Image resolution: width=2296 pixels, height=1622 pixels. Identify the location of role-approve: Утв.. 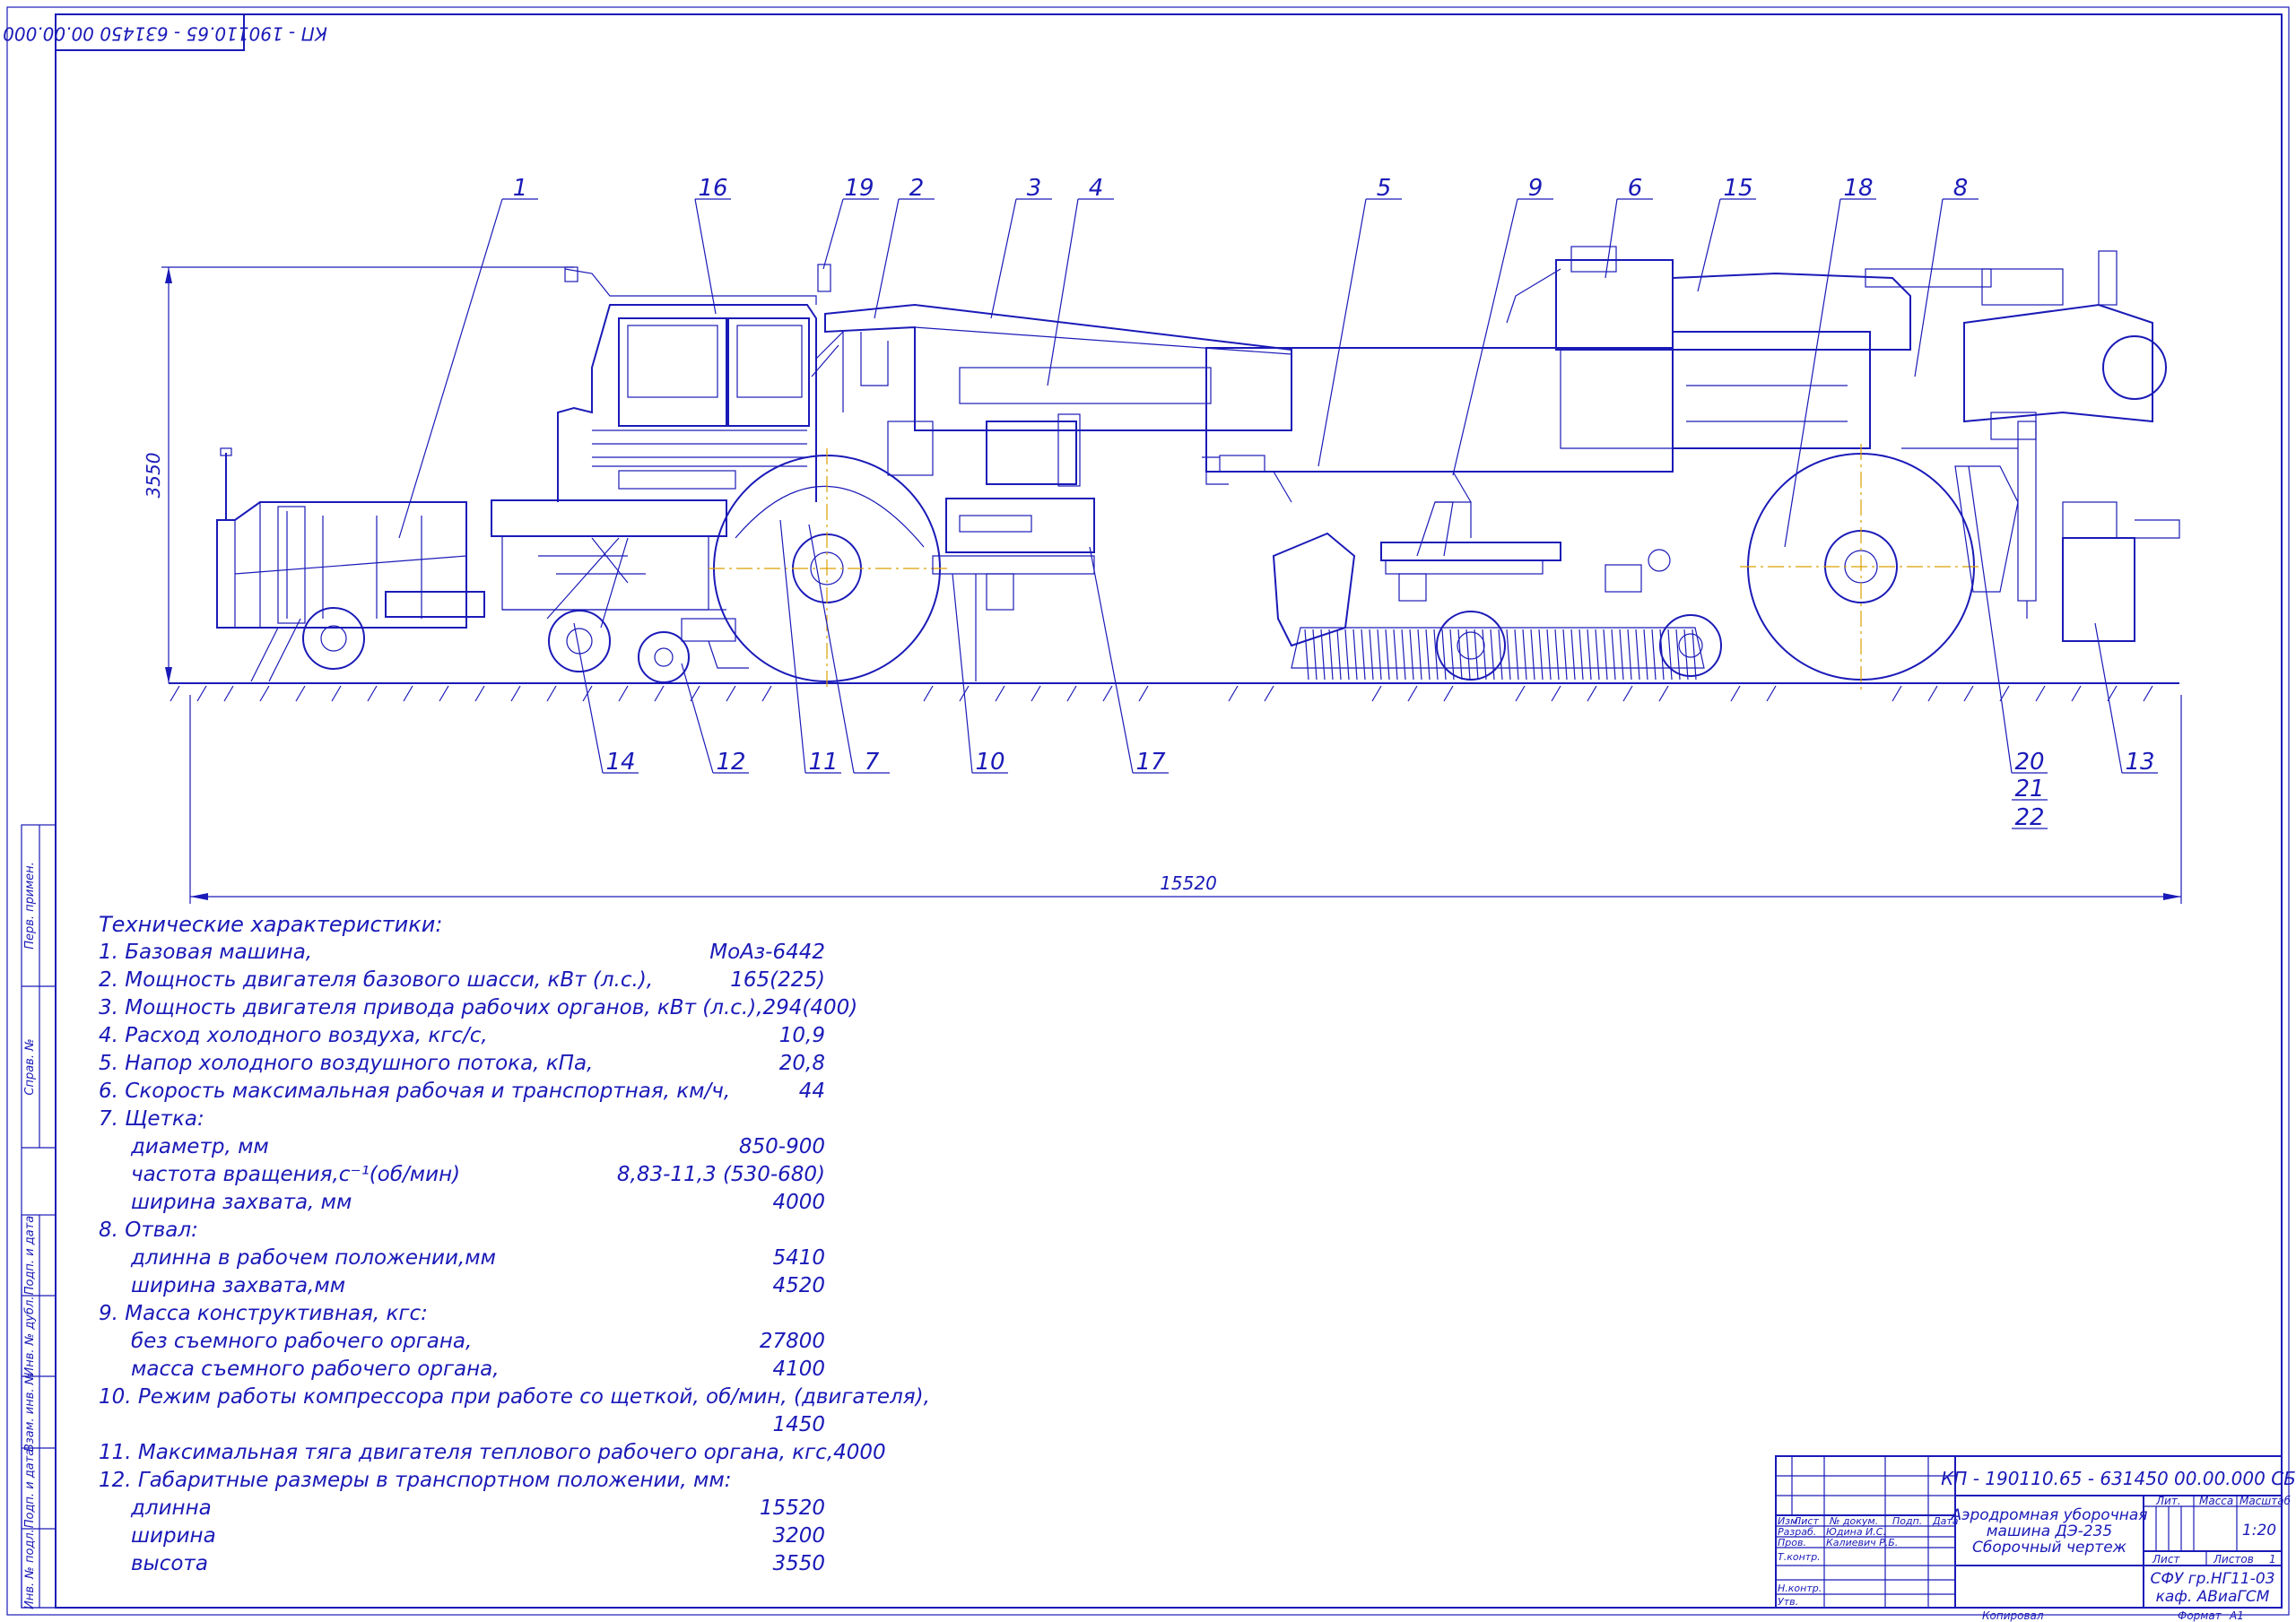
(1788, 1602).